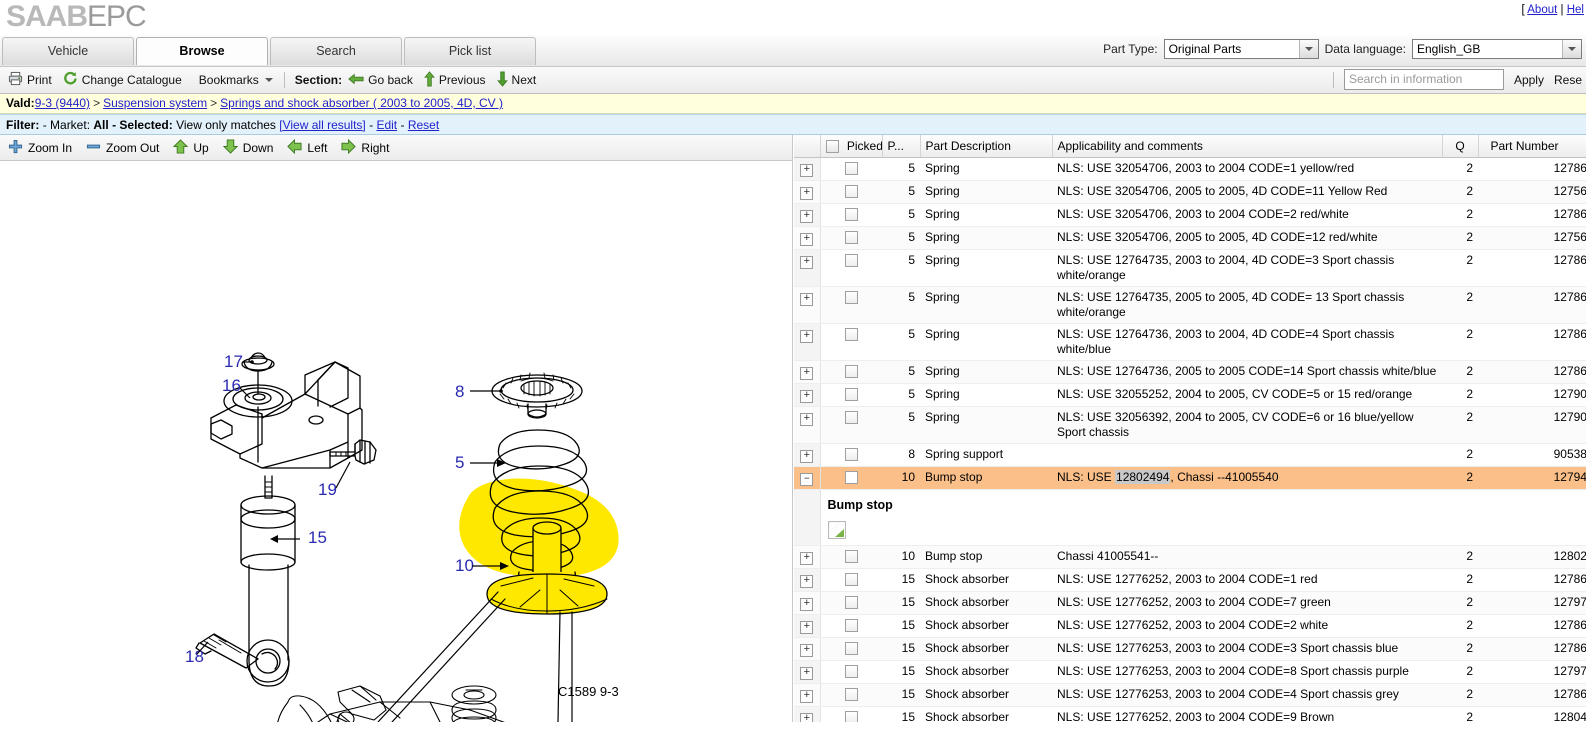 Image resolution: width=1586 pixels, height=738 pixels. Describe the element at coordinates (1190, 455) in the screenshot. I see `table-row: + 8 Spring support 2 90538496` at that location.